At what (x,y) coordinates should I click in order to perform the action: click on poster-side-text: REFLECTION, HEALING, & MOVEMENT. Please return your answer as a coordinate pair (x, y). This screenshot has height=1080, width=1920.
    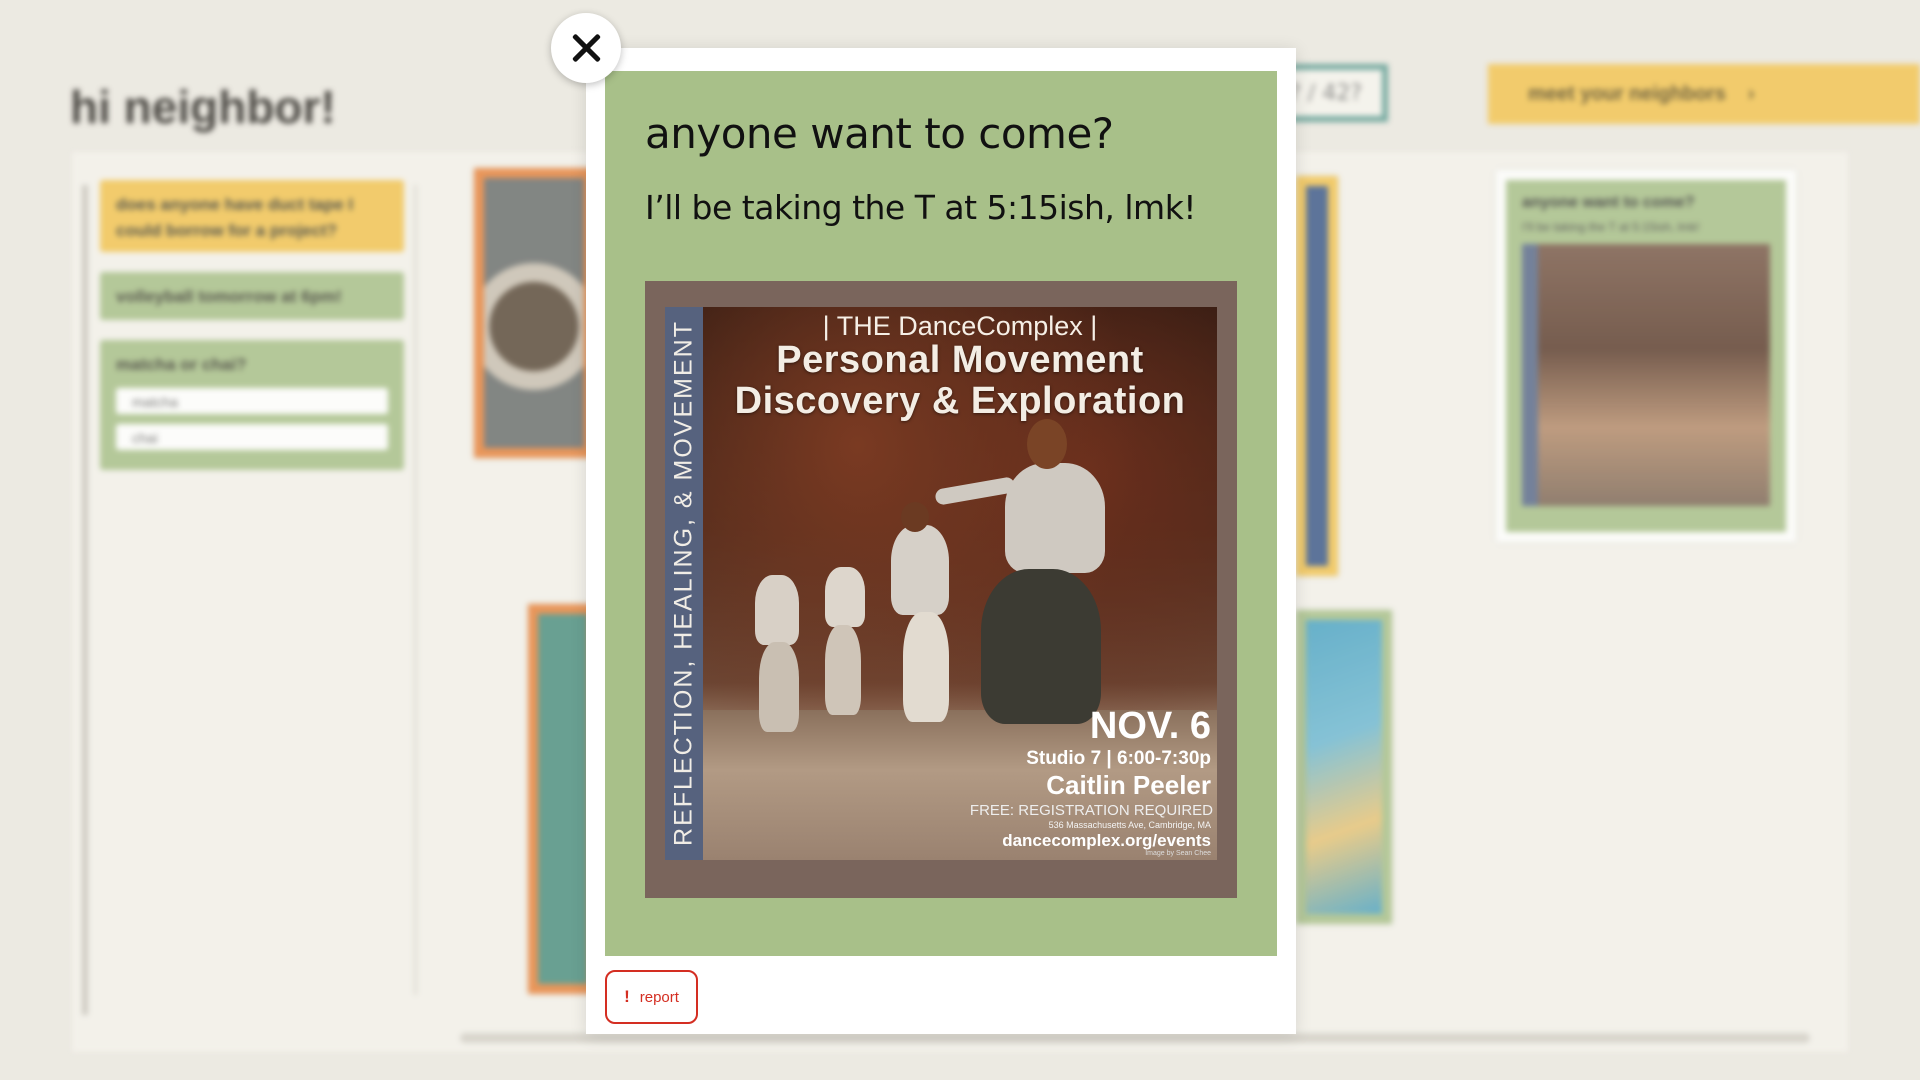
    Looking at the image, I should click on (683, 583).